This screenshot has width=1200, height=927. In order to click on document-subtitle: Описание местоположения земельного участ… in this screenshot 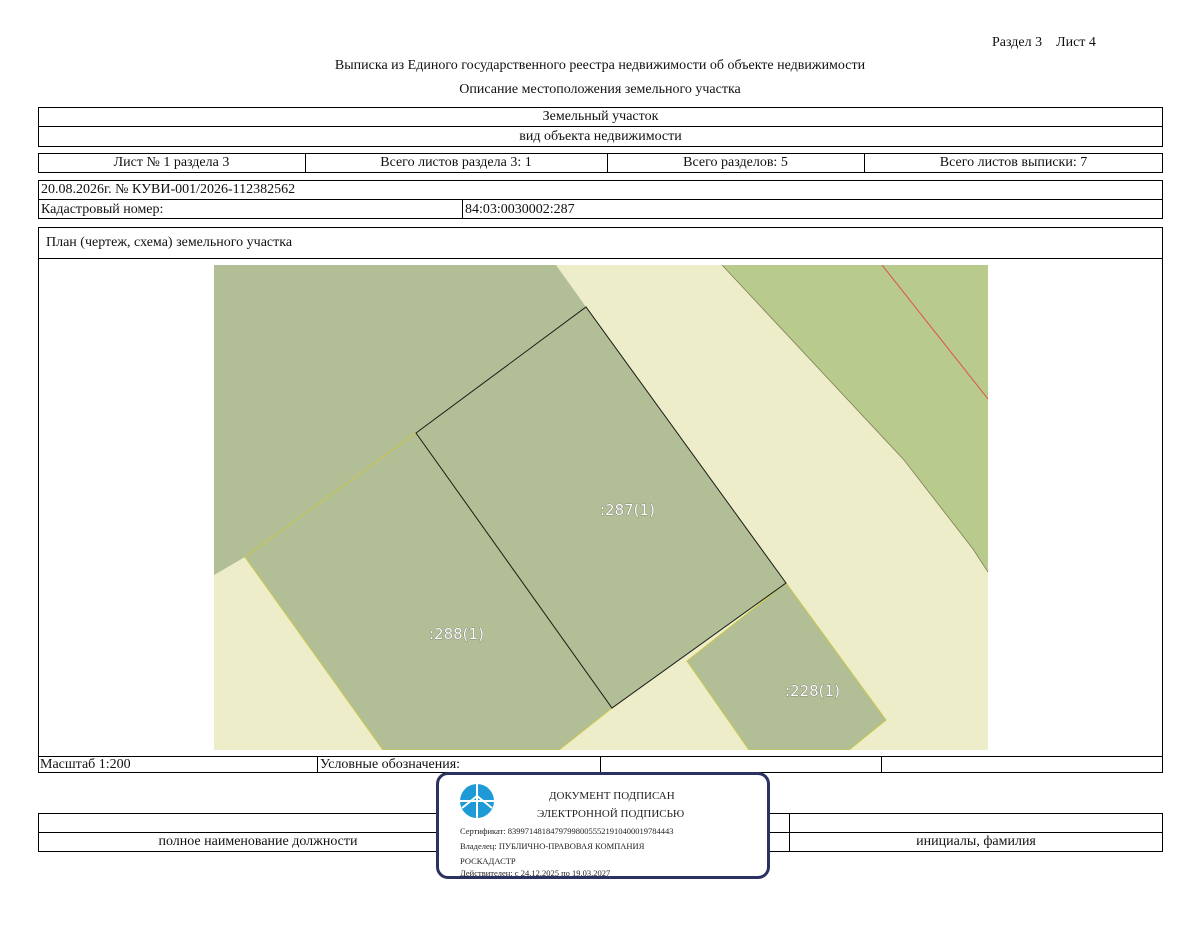, I will do `click(600, 89)`.